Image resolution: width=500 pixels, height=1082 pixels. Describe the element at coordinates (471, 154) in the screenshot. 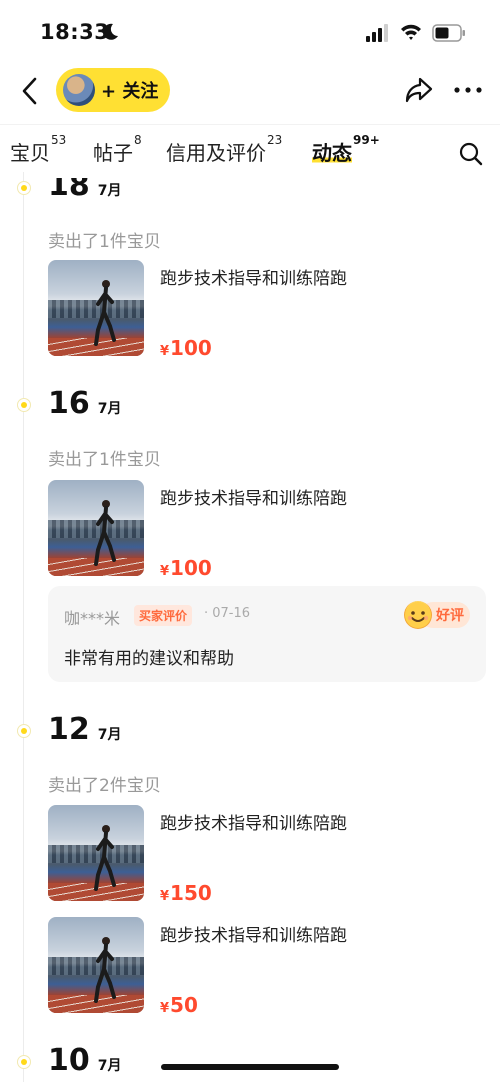

I see `search-icon` at that location.